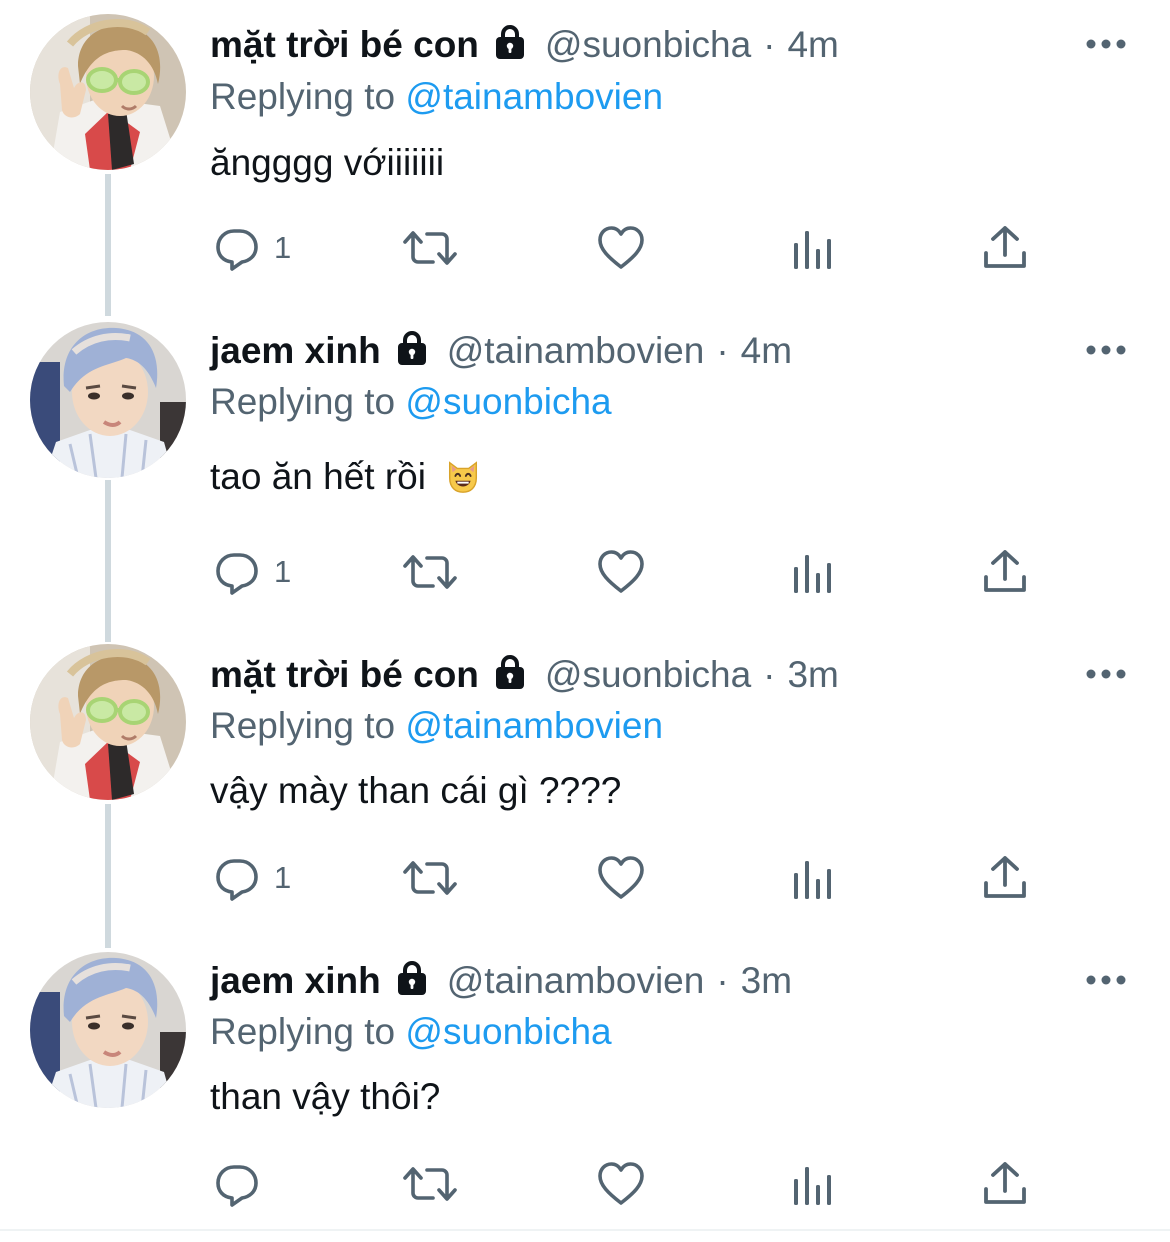 This screenshot has height=1242, width=1170. I want to click on tweet-text-body: vậy mày than cái gì ????, so click(416, 790).